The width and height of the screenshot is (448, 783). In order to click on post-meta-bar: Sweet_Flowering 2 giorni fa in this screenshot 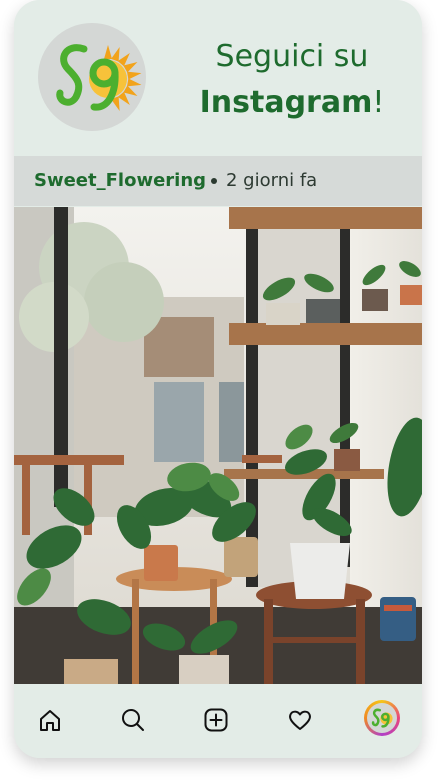, I will do `click(218, 181)`.